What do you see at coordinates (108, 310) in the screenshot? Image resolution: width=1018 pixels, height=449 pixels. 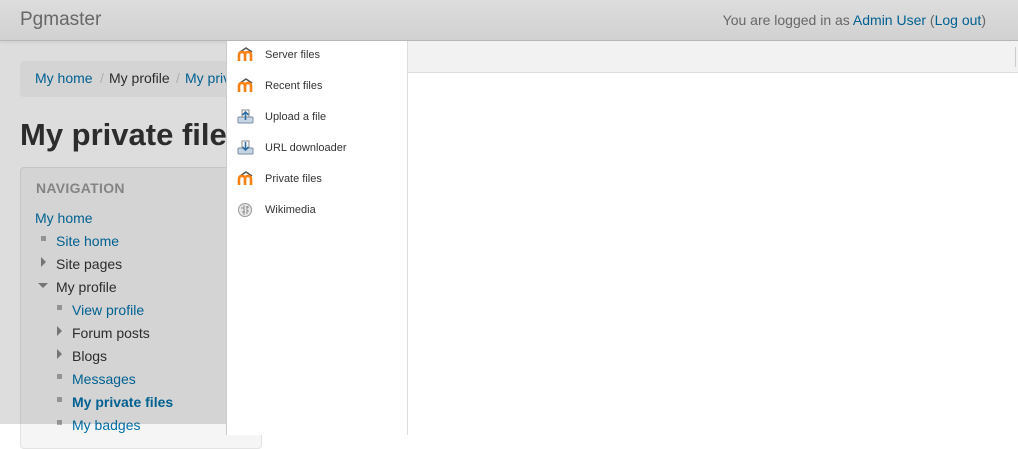 I see `nav-view-profile: View profile` at bounding box center [108, 310].